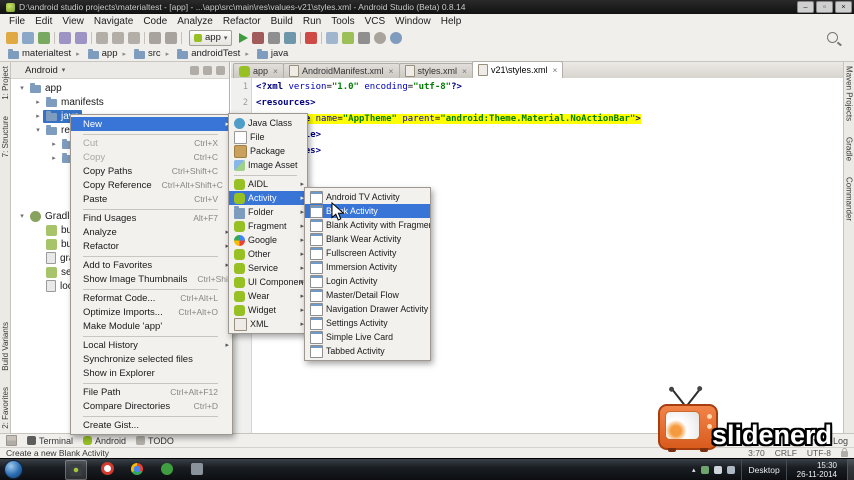  What do you see at coordinates (435, 70) in the screenshot?
I see `editor-tab: styles.xml ×` at bounding box center [435, 70].